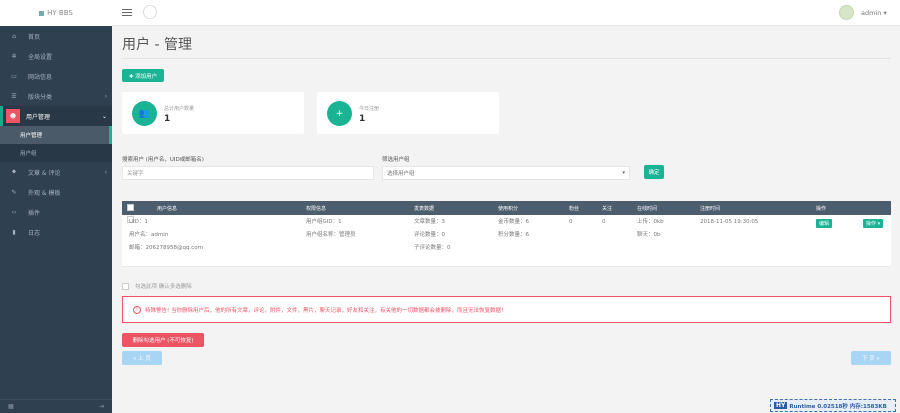 This screenshot has height=413, width=900. I want to click on menu-toggle-icon, so click(127, 12).